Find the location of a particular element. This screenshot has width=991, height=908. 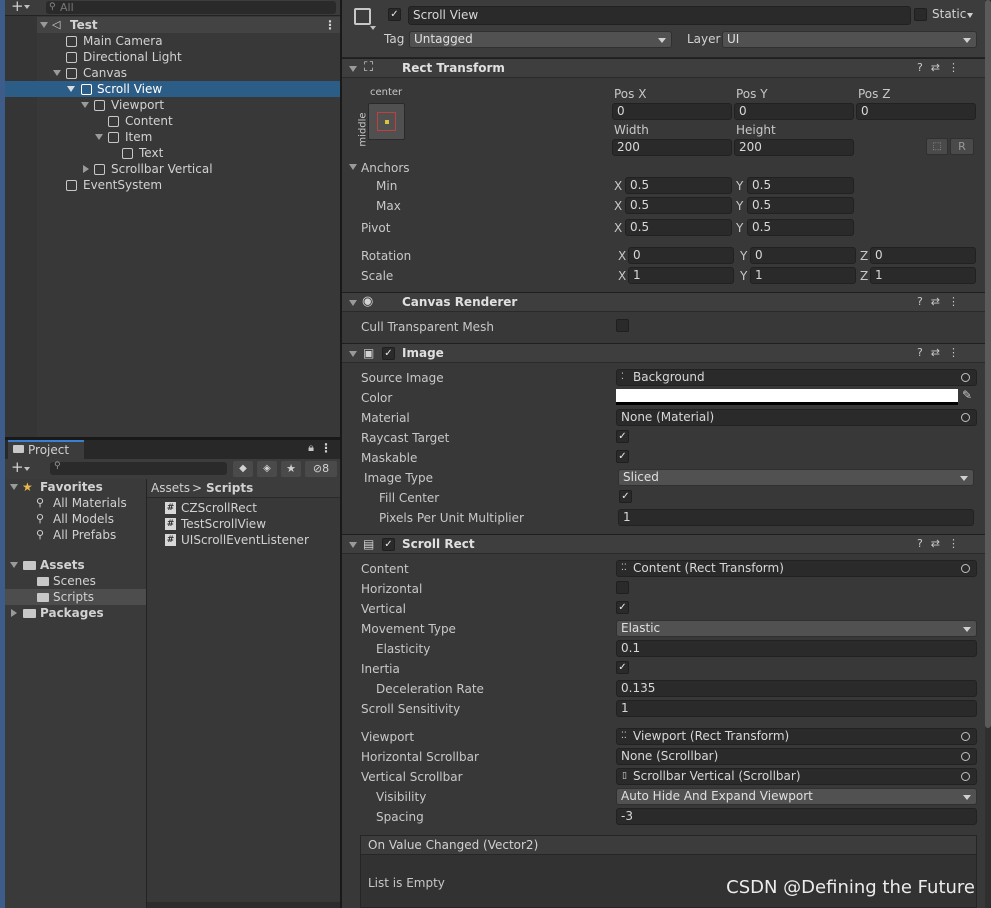

tree-all-prefabs: ⚲ All Prefabs is located at coordinates (75, 535).